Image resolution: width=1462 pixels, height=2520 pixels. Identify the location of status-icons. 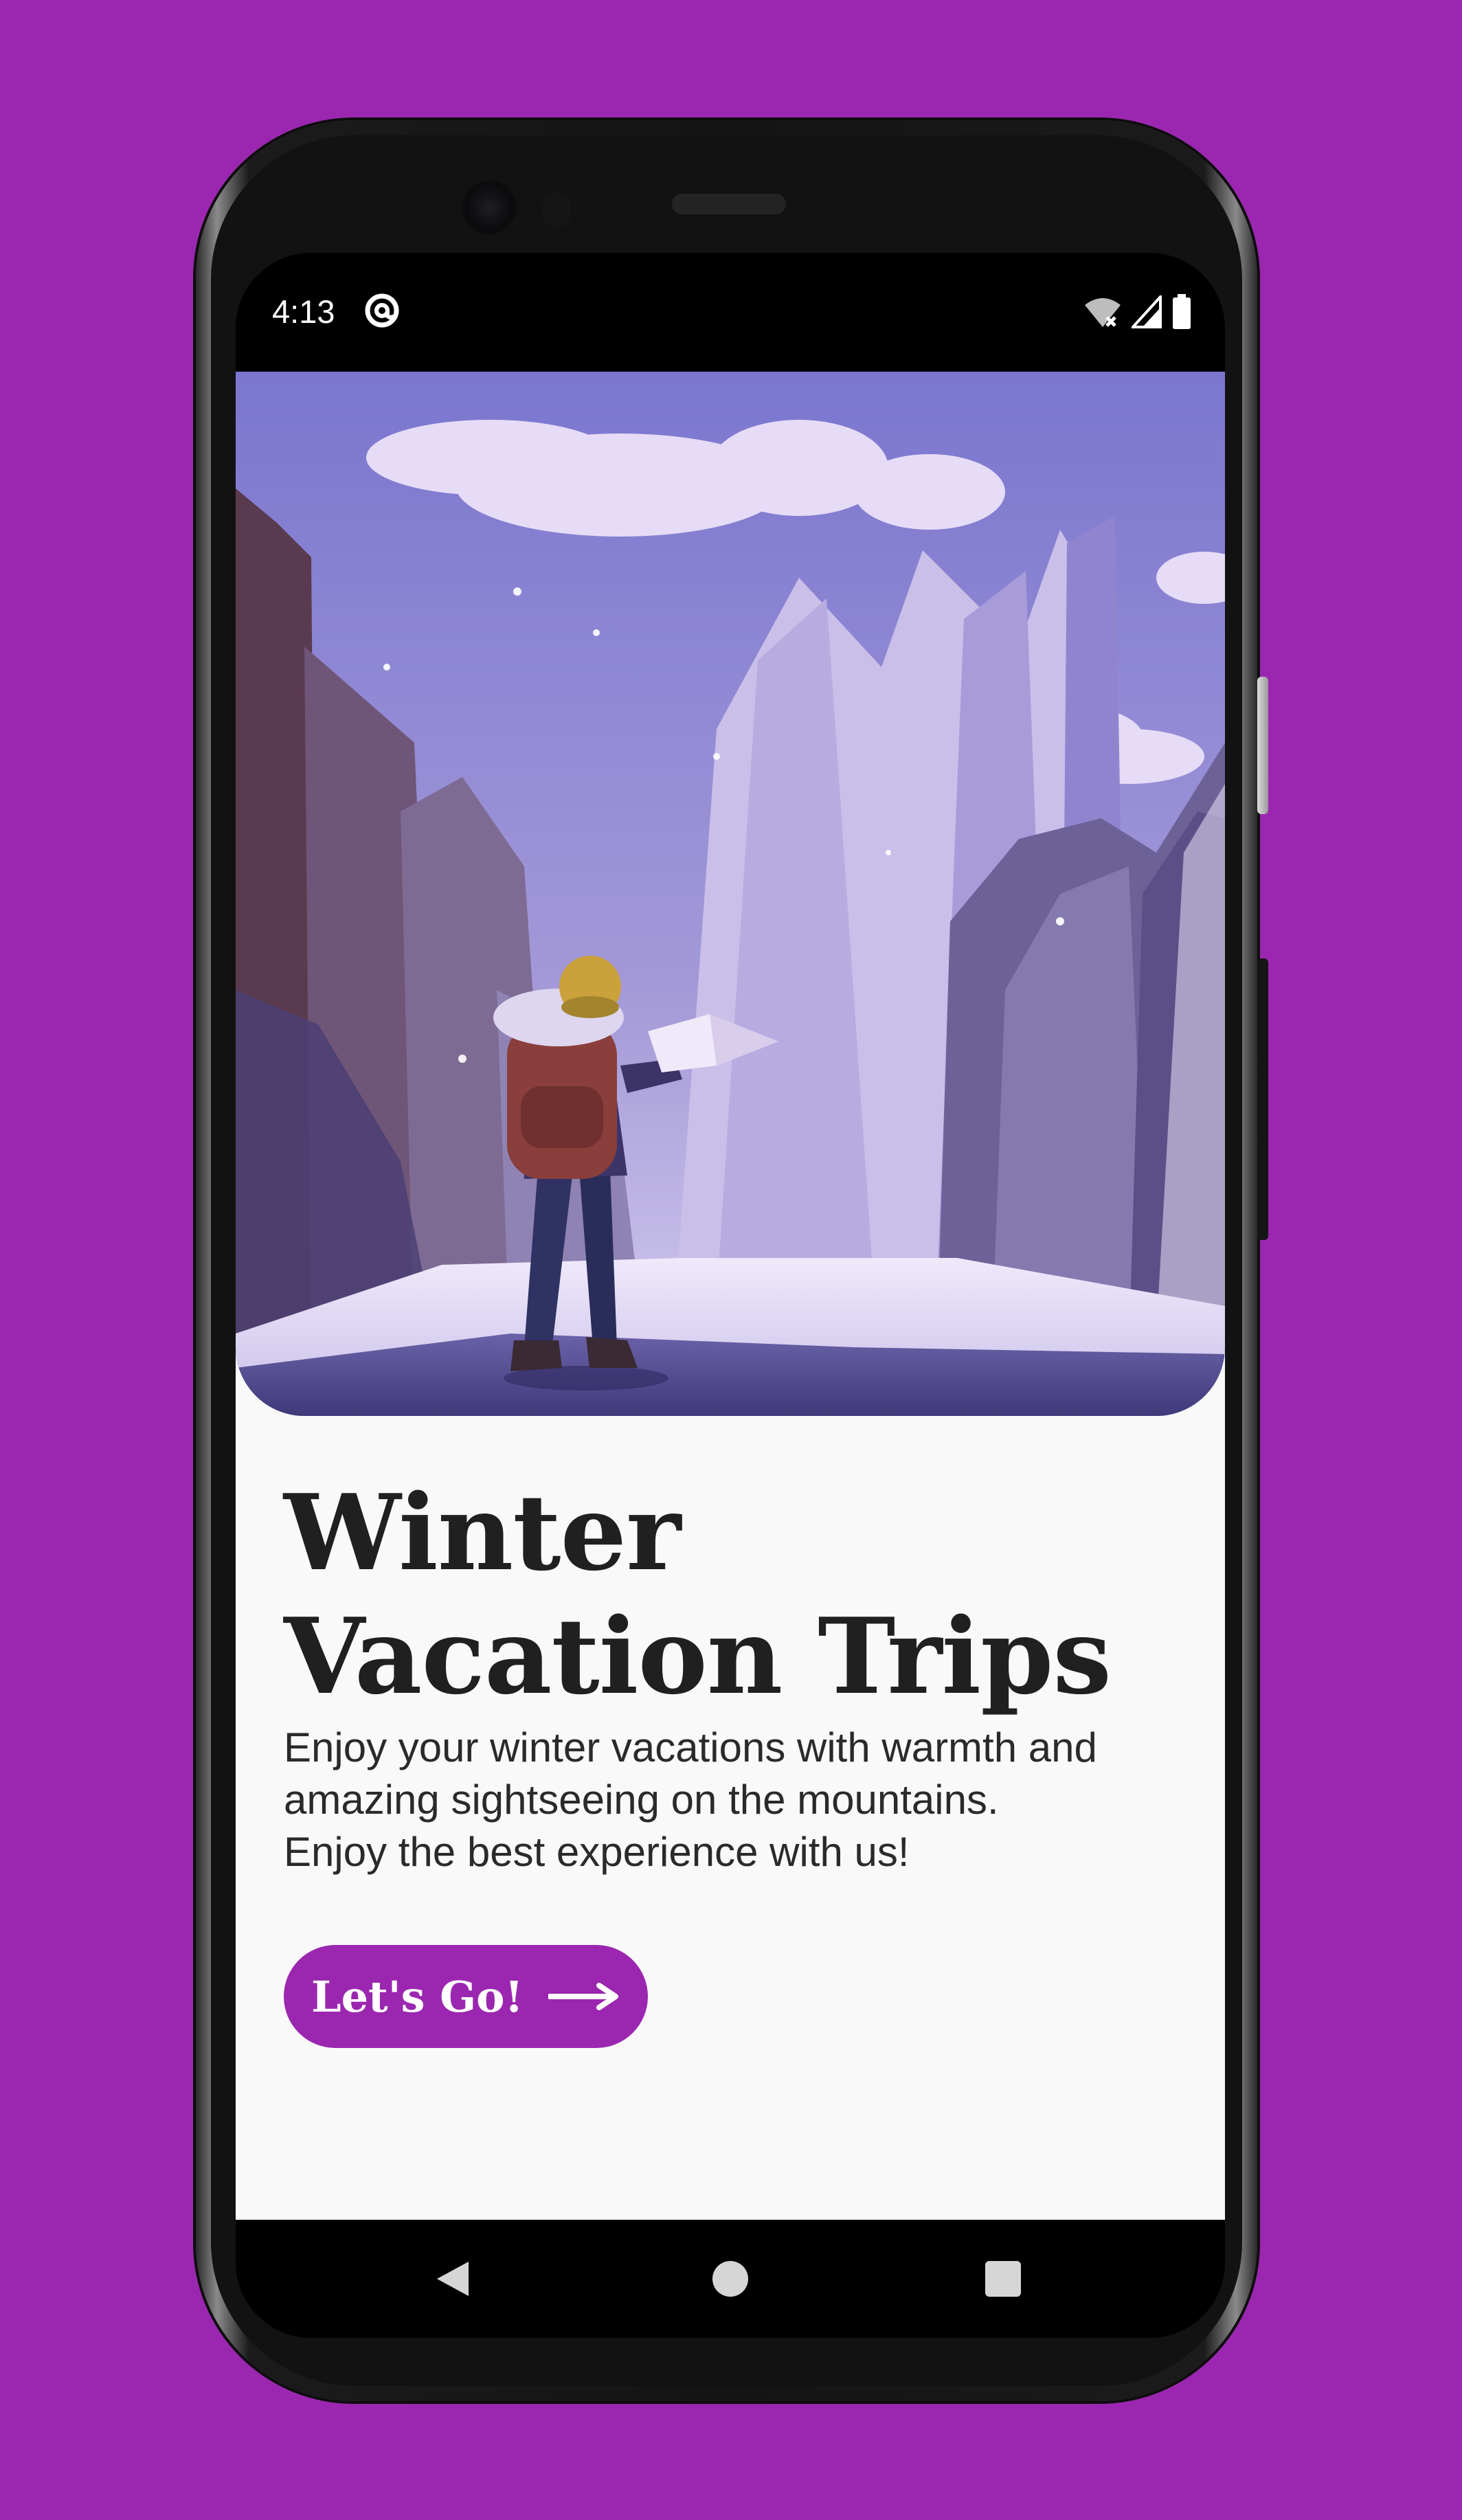
(1137, 312).